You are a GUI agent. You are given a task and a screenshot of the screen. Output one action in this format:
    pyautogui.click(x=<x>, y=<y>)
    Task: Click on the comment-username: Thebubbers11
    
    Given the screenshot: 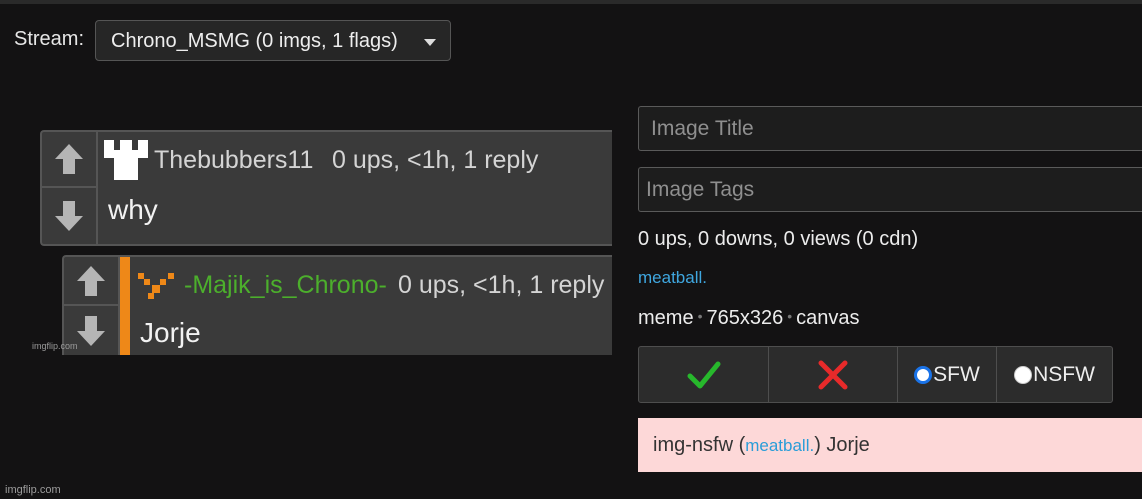 What is the action you would take?
    pyautogui.click(x=234, y=160)
    